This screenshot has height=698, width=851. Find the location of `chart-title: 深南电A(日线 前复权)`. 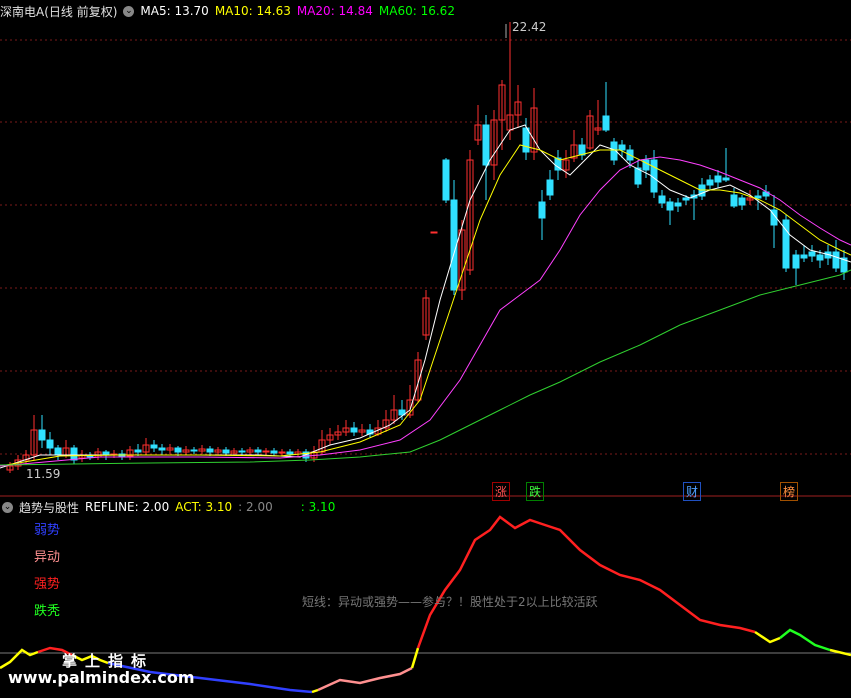

chart-title: 深南电A(日线 前复权) is located at coordinates (59, 11).